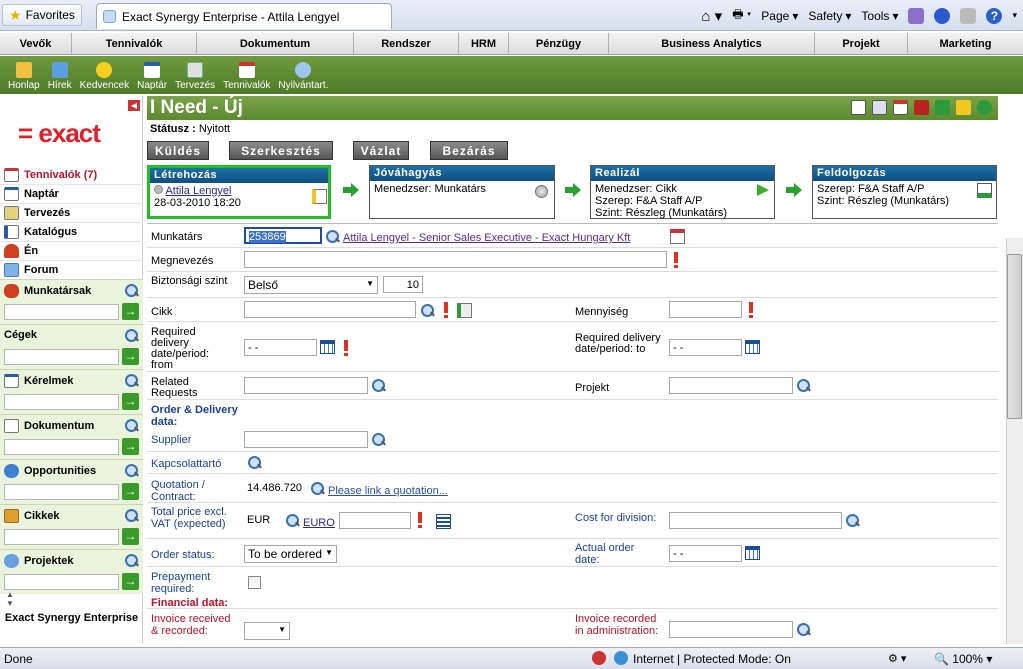 Image resolution: width=1023 pixels, height=669 pixels. I want to click on menu-item-business-analytics: Business Analytics, so click(712, 43).